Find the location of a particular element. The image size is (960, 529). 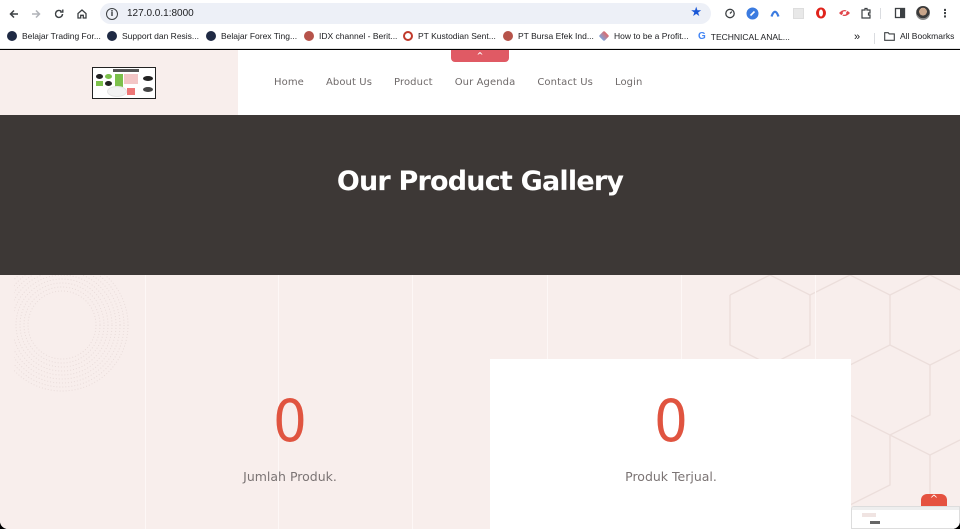

bookmarks-divider is located at coordinates (874, 38).